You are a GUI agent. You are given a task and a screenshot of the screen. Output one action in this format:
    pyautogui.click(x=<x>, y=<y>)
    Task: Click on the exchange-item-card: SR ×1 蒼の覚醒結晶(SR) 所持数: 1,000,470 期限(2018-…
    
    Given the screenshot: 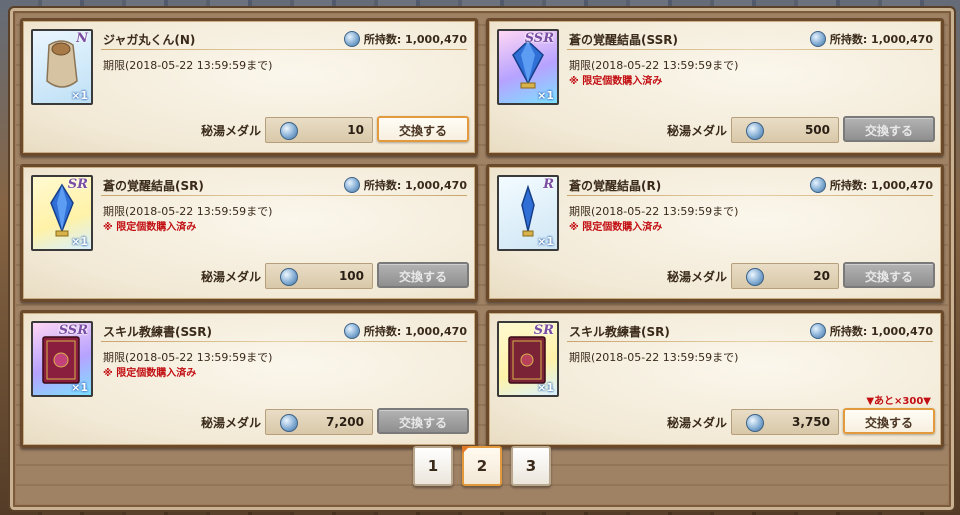 What is the action you would take?
    pyautogui.click(x=249, y=233)
    